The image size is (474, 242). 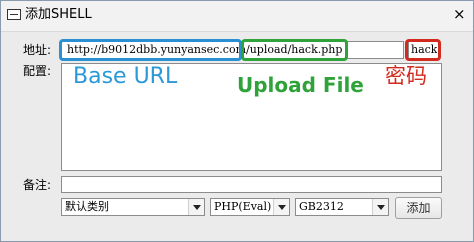 I want to click on note-input, so click(x=251, y=184).